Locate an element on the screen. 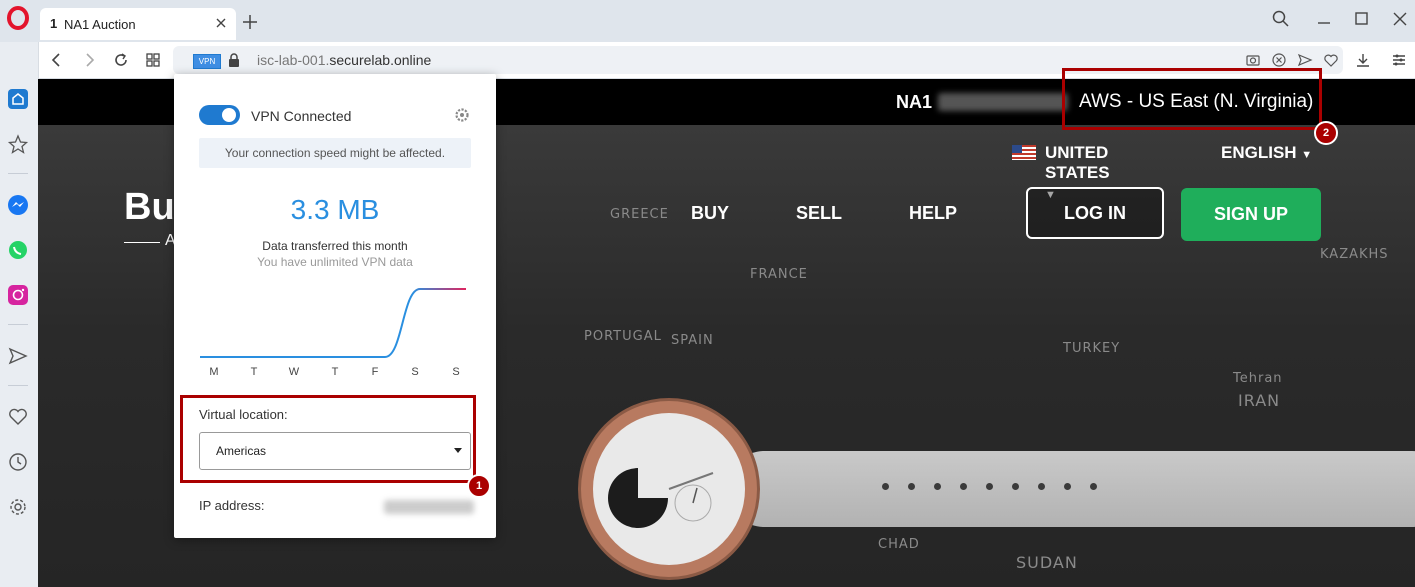  annotation-badge-1: 1 is located at coordinates (479, 486).